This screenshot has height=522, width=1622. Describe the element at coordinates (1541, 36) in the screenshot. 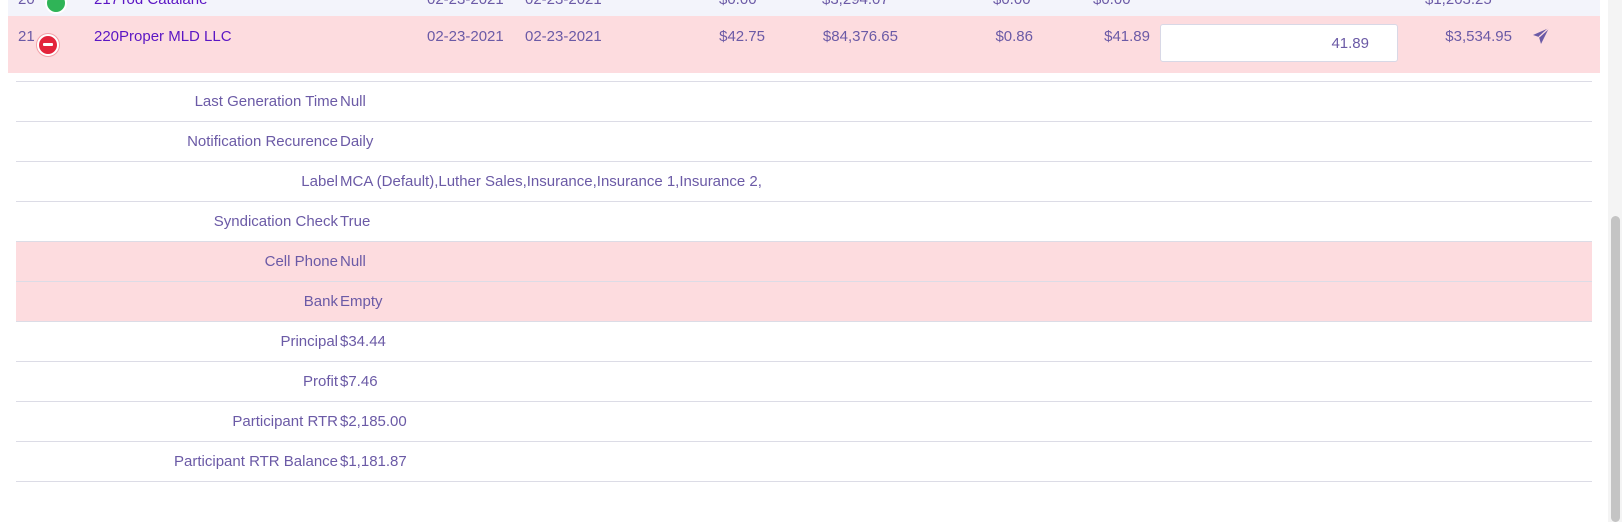

I see `paper-plane-icon` at that location.